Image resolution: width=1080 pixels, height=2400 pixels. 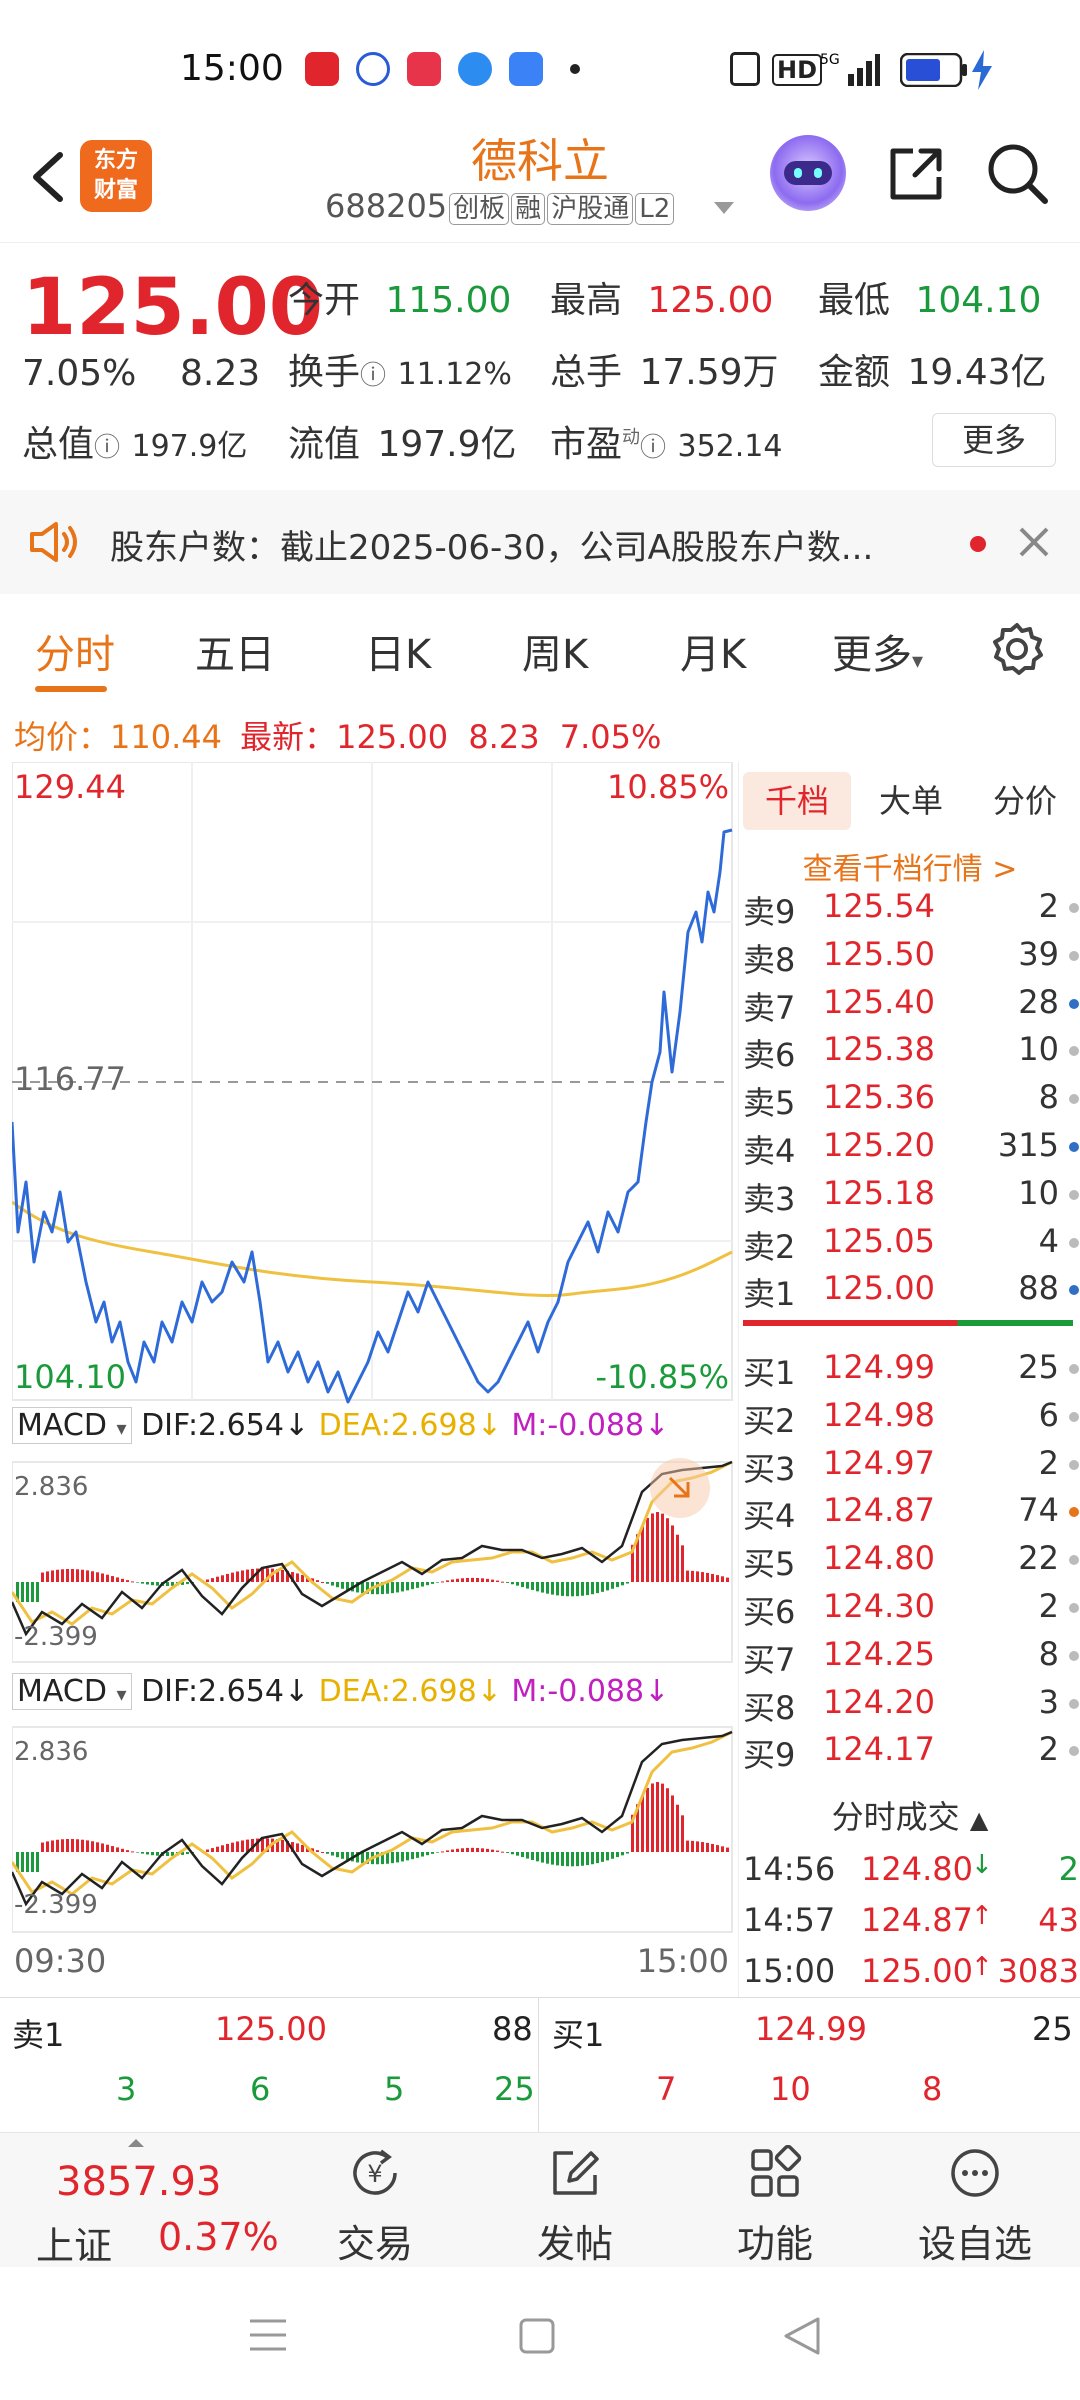 I want to click on ask-level-row: 卖5 125.36 8, so click(x=911, y=1101).